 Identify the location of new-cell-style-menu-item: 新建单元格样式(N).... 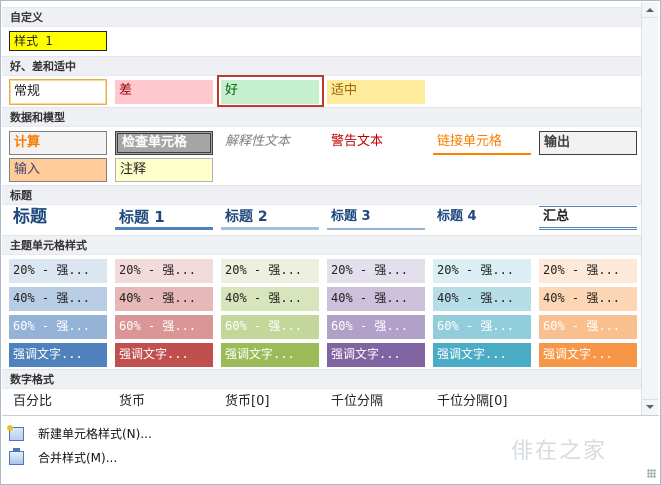
(202, 434).